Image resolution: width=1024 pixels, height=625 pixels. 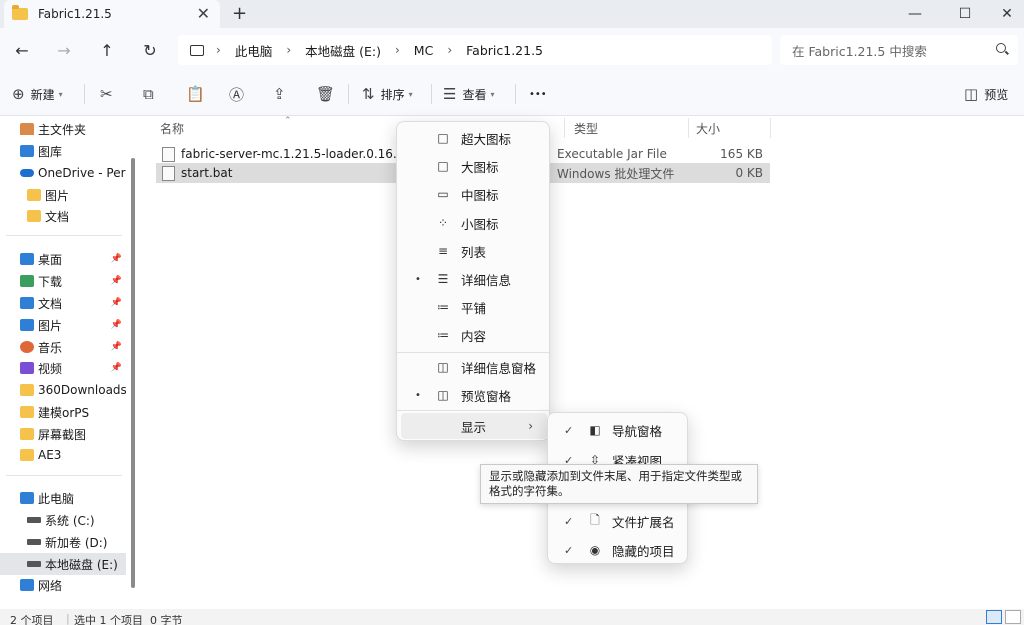 I want to click on menu-item-details: • ☰ 详细信息, so click(x=474, y=279).